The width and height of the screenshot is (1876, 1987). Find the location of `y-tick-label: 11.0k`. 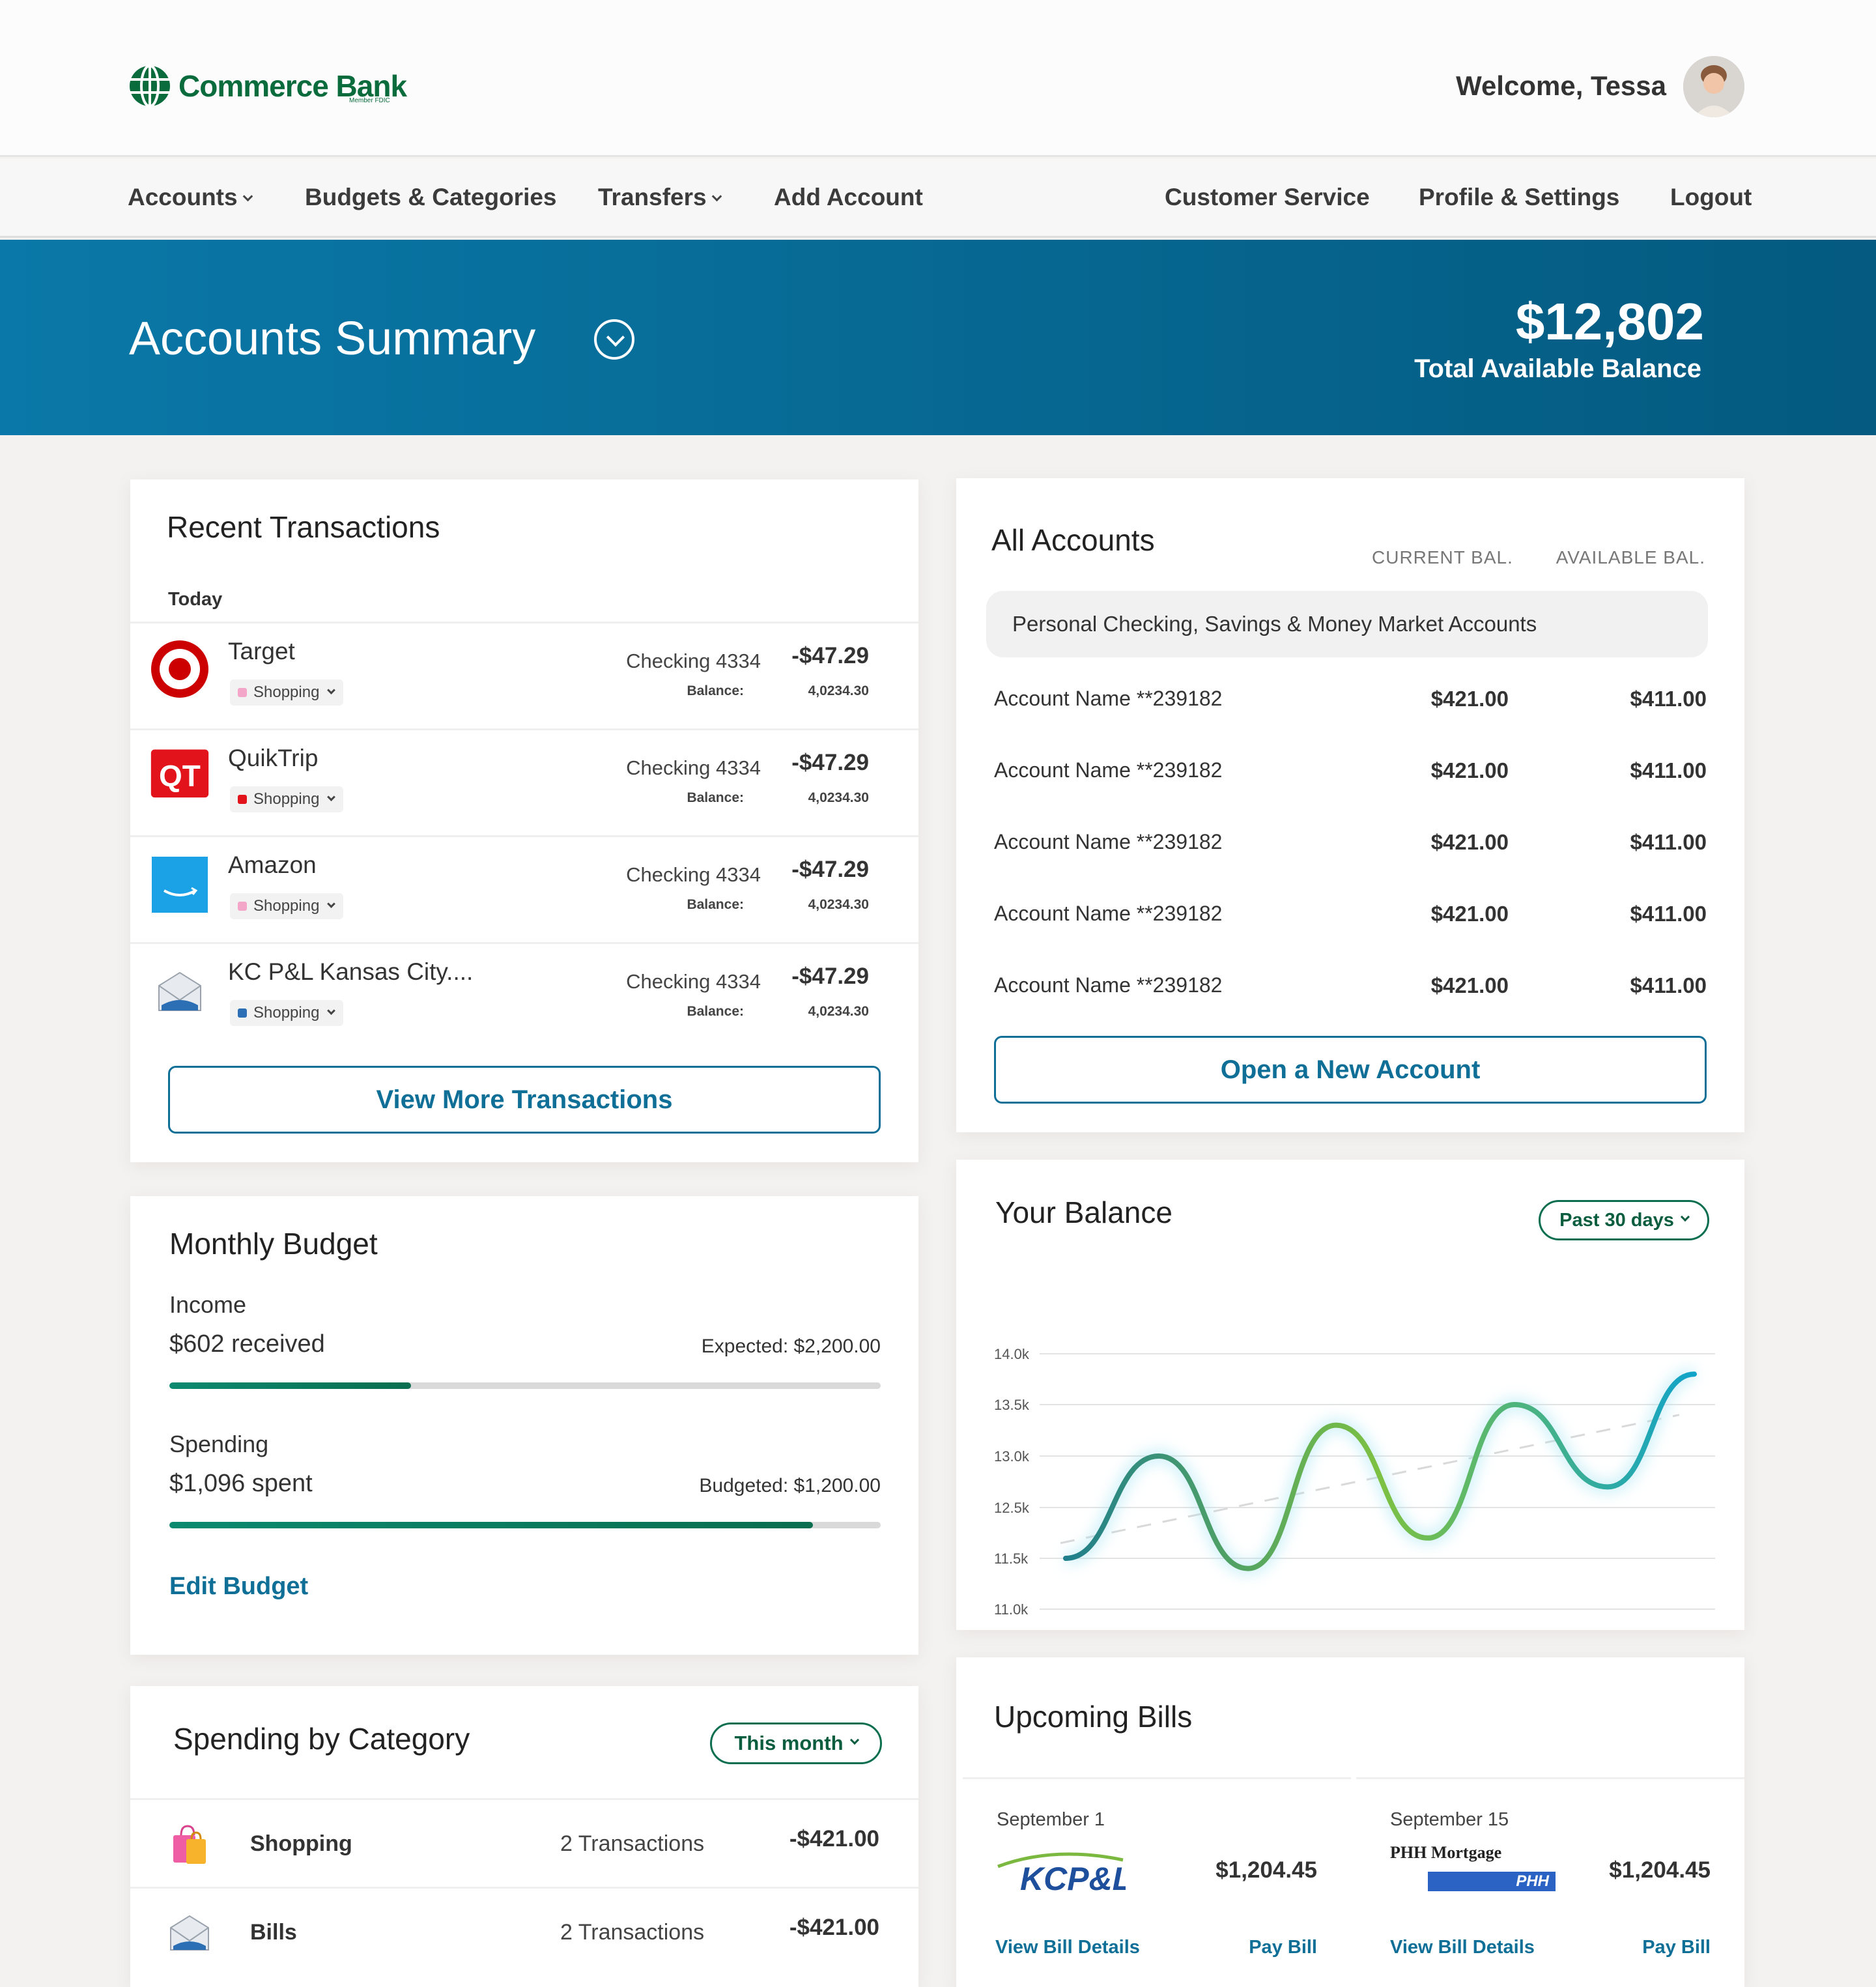

y-tick-label: 11.0k is located at coordinates (1011, 1609).